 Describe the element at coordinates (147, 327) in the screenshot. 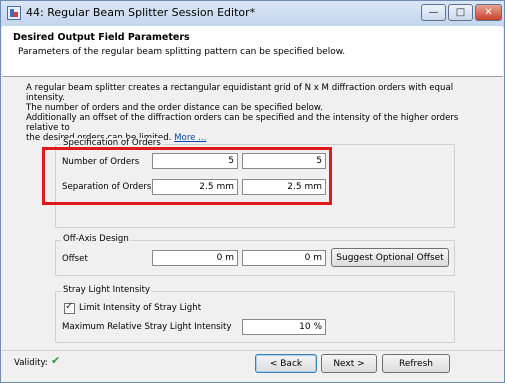

I see `max-straylight-label: Maximum Relative Stray Light Intensity` at that location.